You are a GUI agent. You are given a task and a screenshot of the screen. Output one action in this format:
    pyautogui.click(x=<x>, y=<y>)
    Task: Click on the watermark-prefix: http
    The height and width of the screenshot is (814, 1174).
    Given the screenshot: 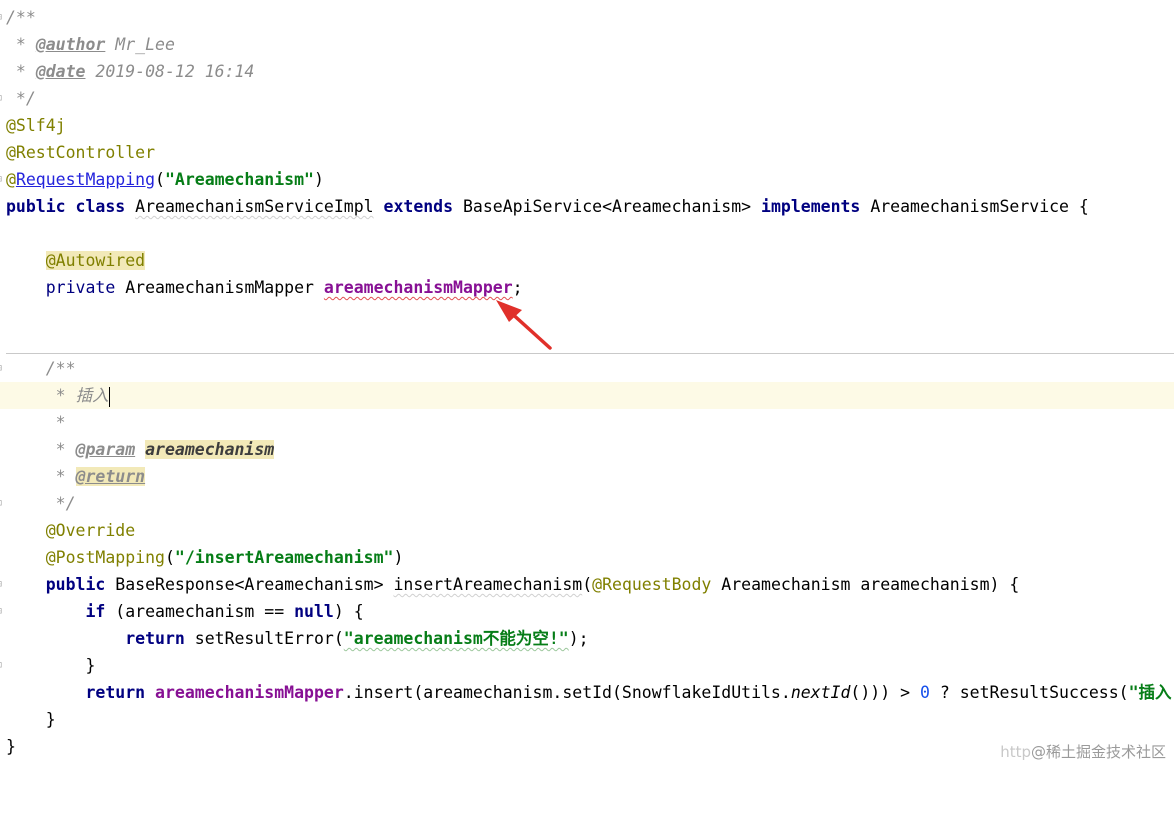 What is the action you would take?
    pyautogui.click(x=1015, y=752)
    